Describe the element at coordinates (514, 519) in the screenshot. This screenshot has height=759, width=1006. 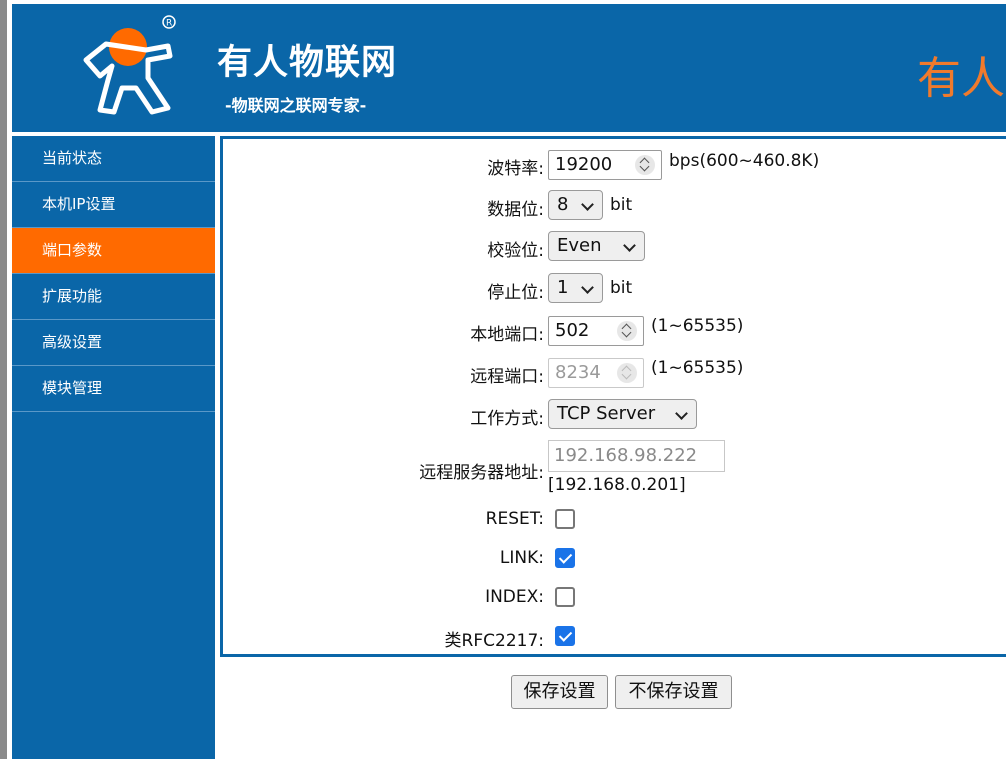
I see `reset-label: RESET:` at that location.